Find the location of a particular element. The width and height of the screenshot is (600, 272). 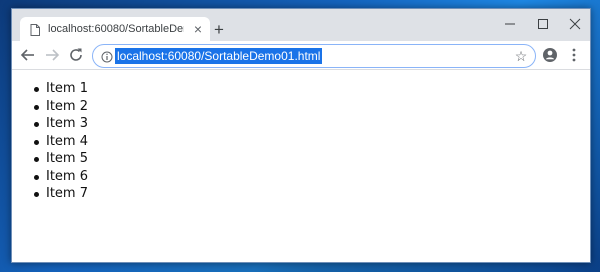

maximize-button is located at coordinates (543, 24).